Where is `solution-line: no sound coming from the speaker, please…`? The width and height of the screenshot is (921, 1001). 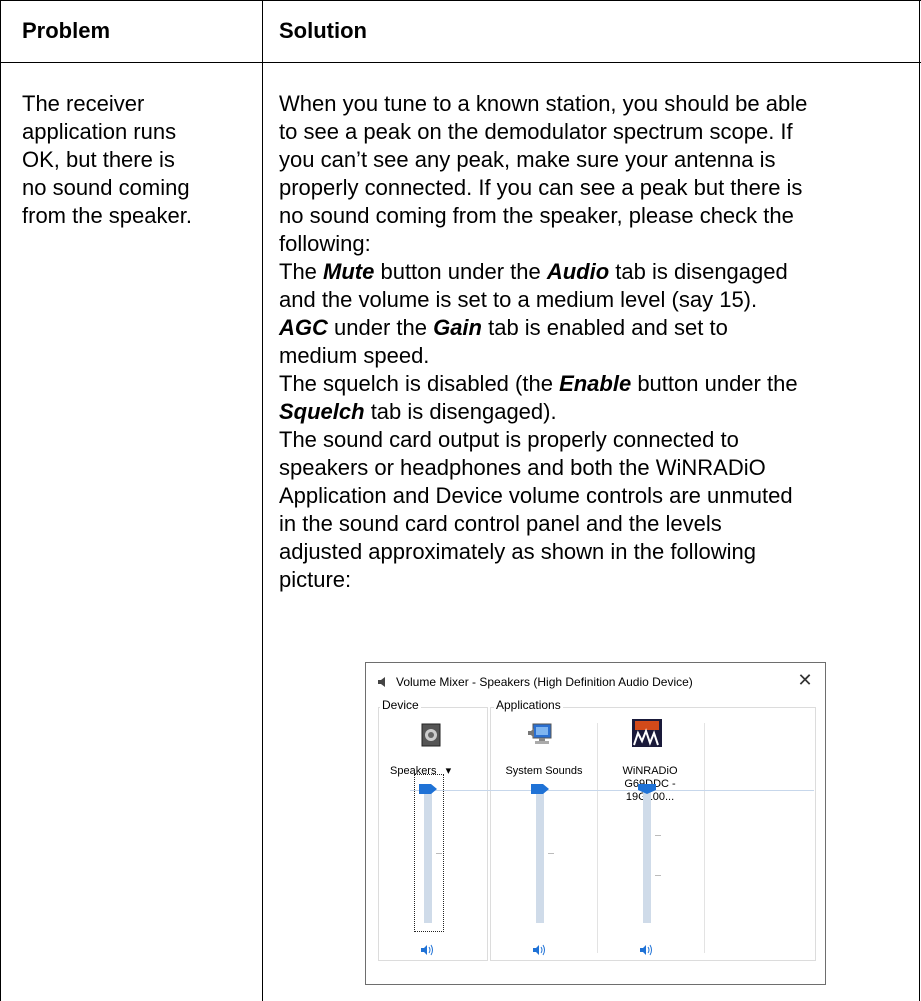
solution-line: no sound coming from the speaker, please… is located at coordinates (536, 215).